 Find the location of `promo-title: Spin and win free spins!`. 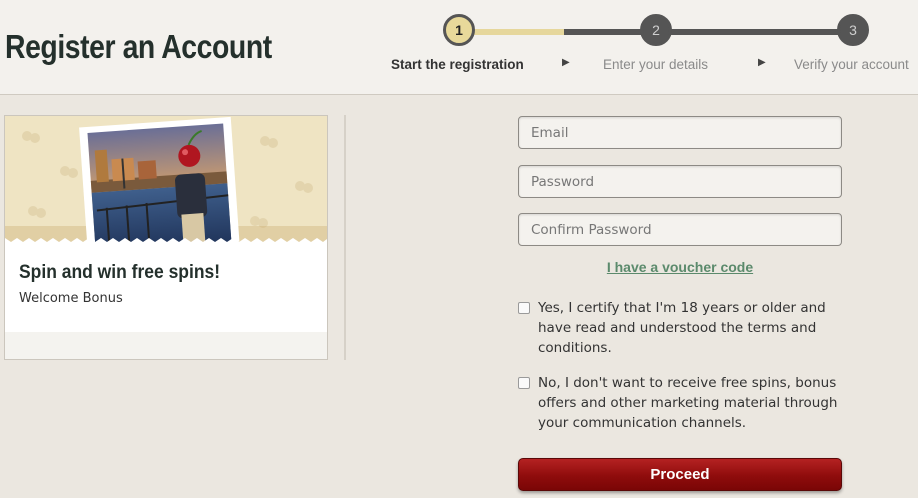

promo-title: Spin and win free spins! is located at coordinates (120, 272).